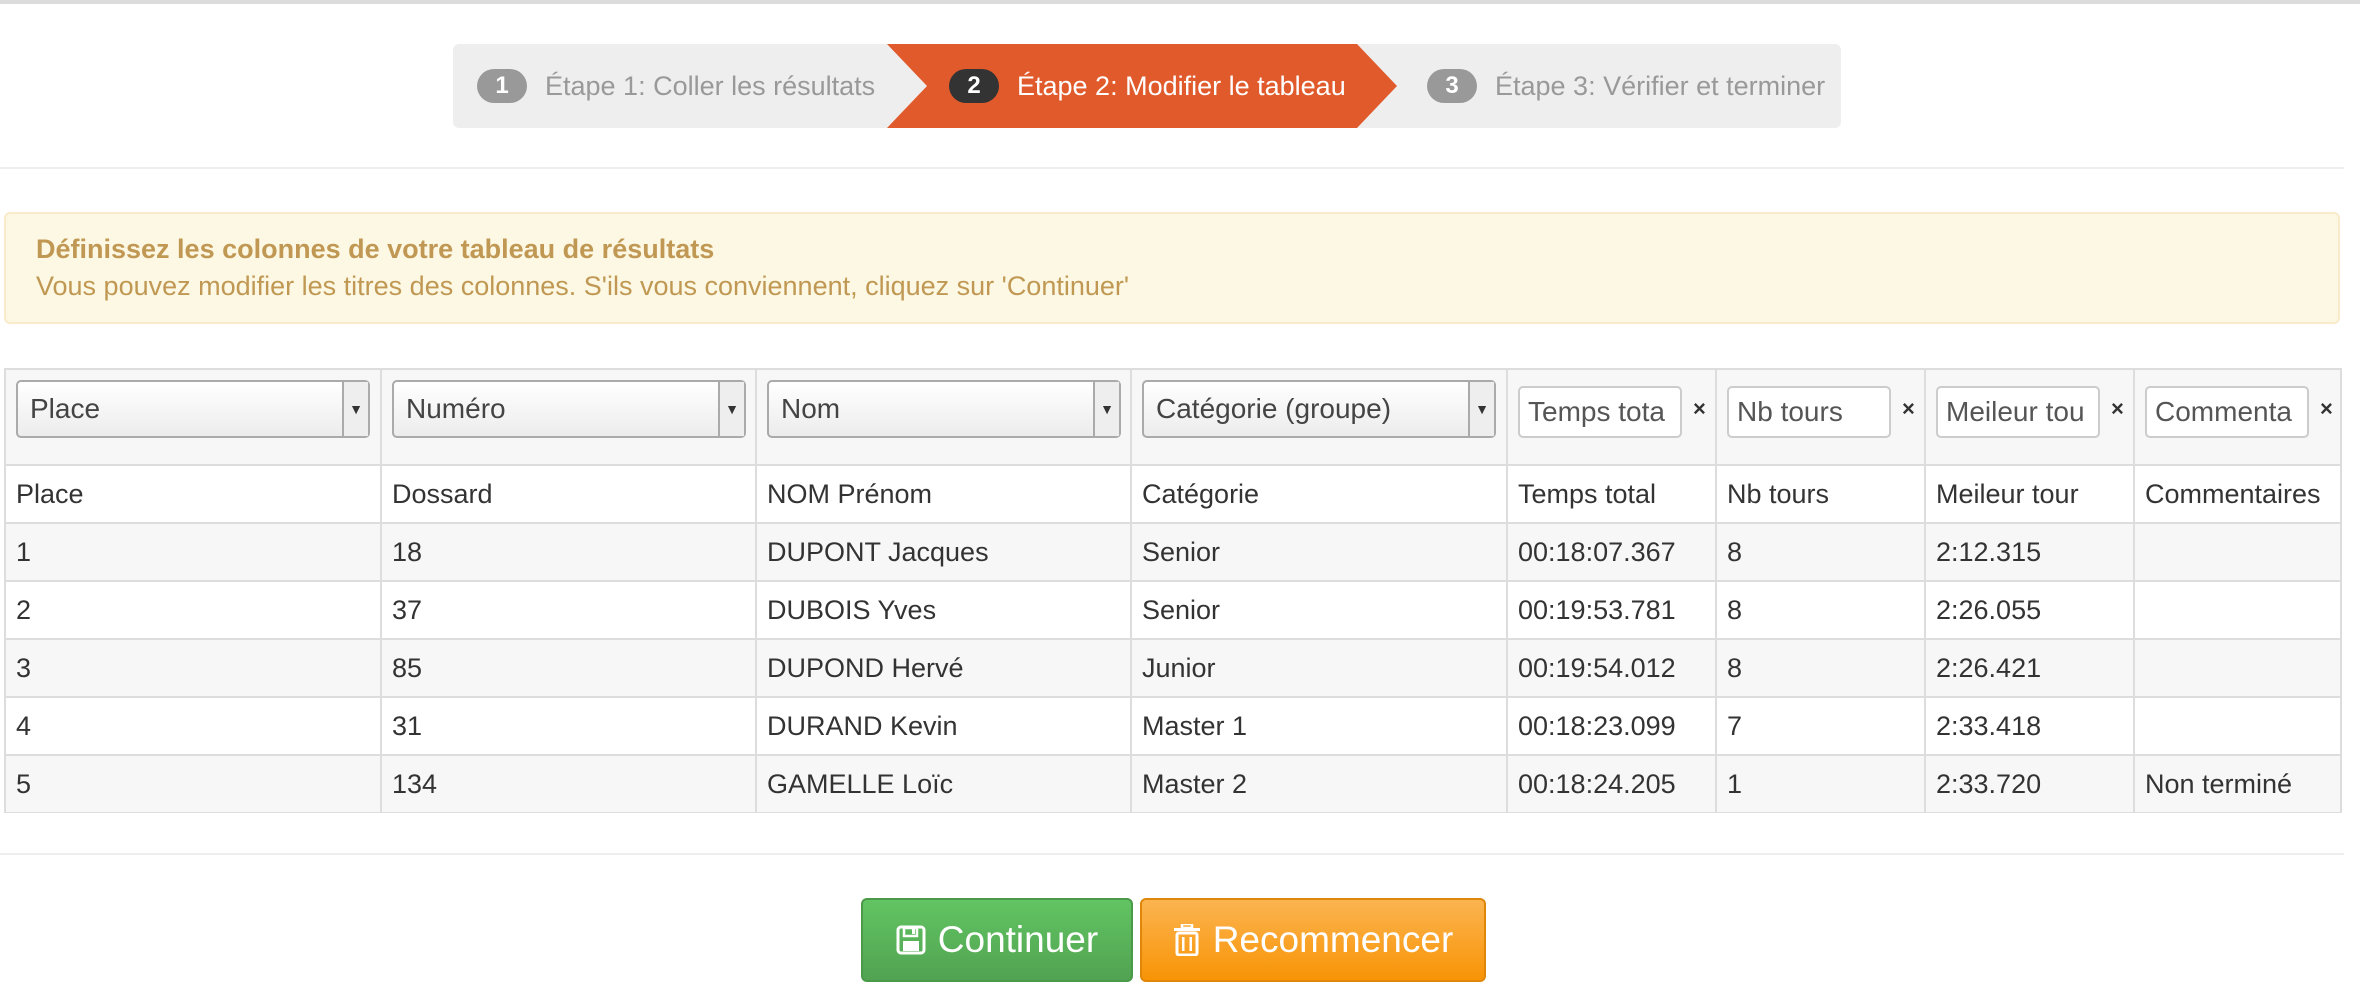 Image resolution: width=2360 pixels, height=1006 pixels. I want to click on table-cell: DUPONT Jacques, so click(942, 552).